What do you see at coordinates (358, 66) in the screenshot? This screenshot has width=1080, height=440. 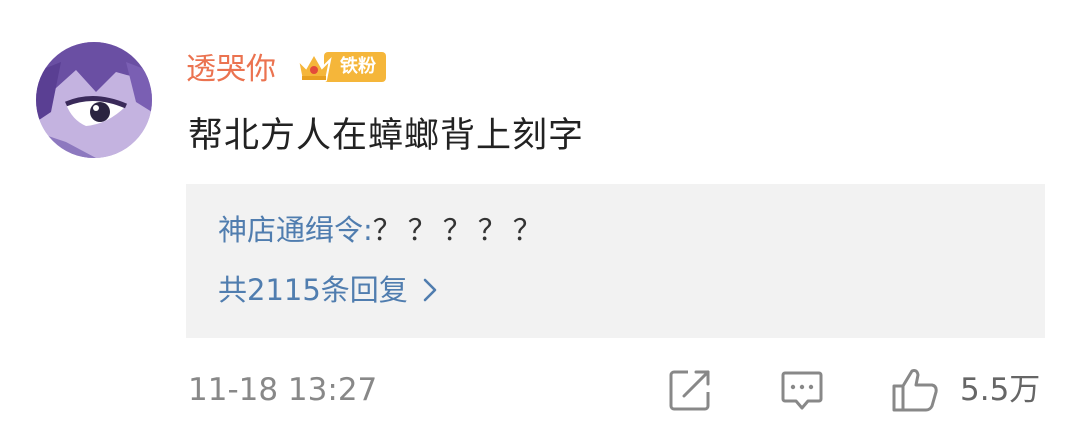 I see `badge-label: 铁粉` at bounding box center [358, 66].